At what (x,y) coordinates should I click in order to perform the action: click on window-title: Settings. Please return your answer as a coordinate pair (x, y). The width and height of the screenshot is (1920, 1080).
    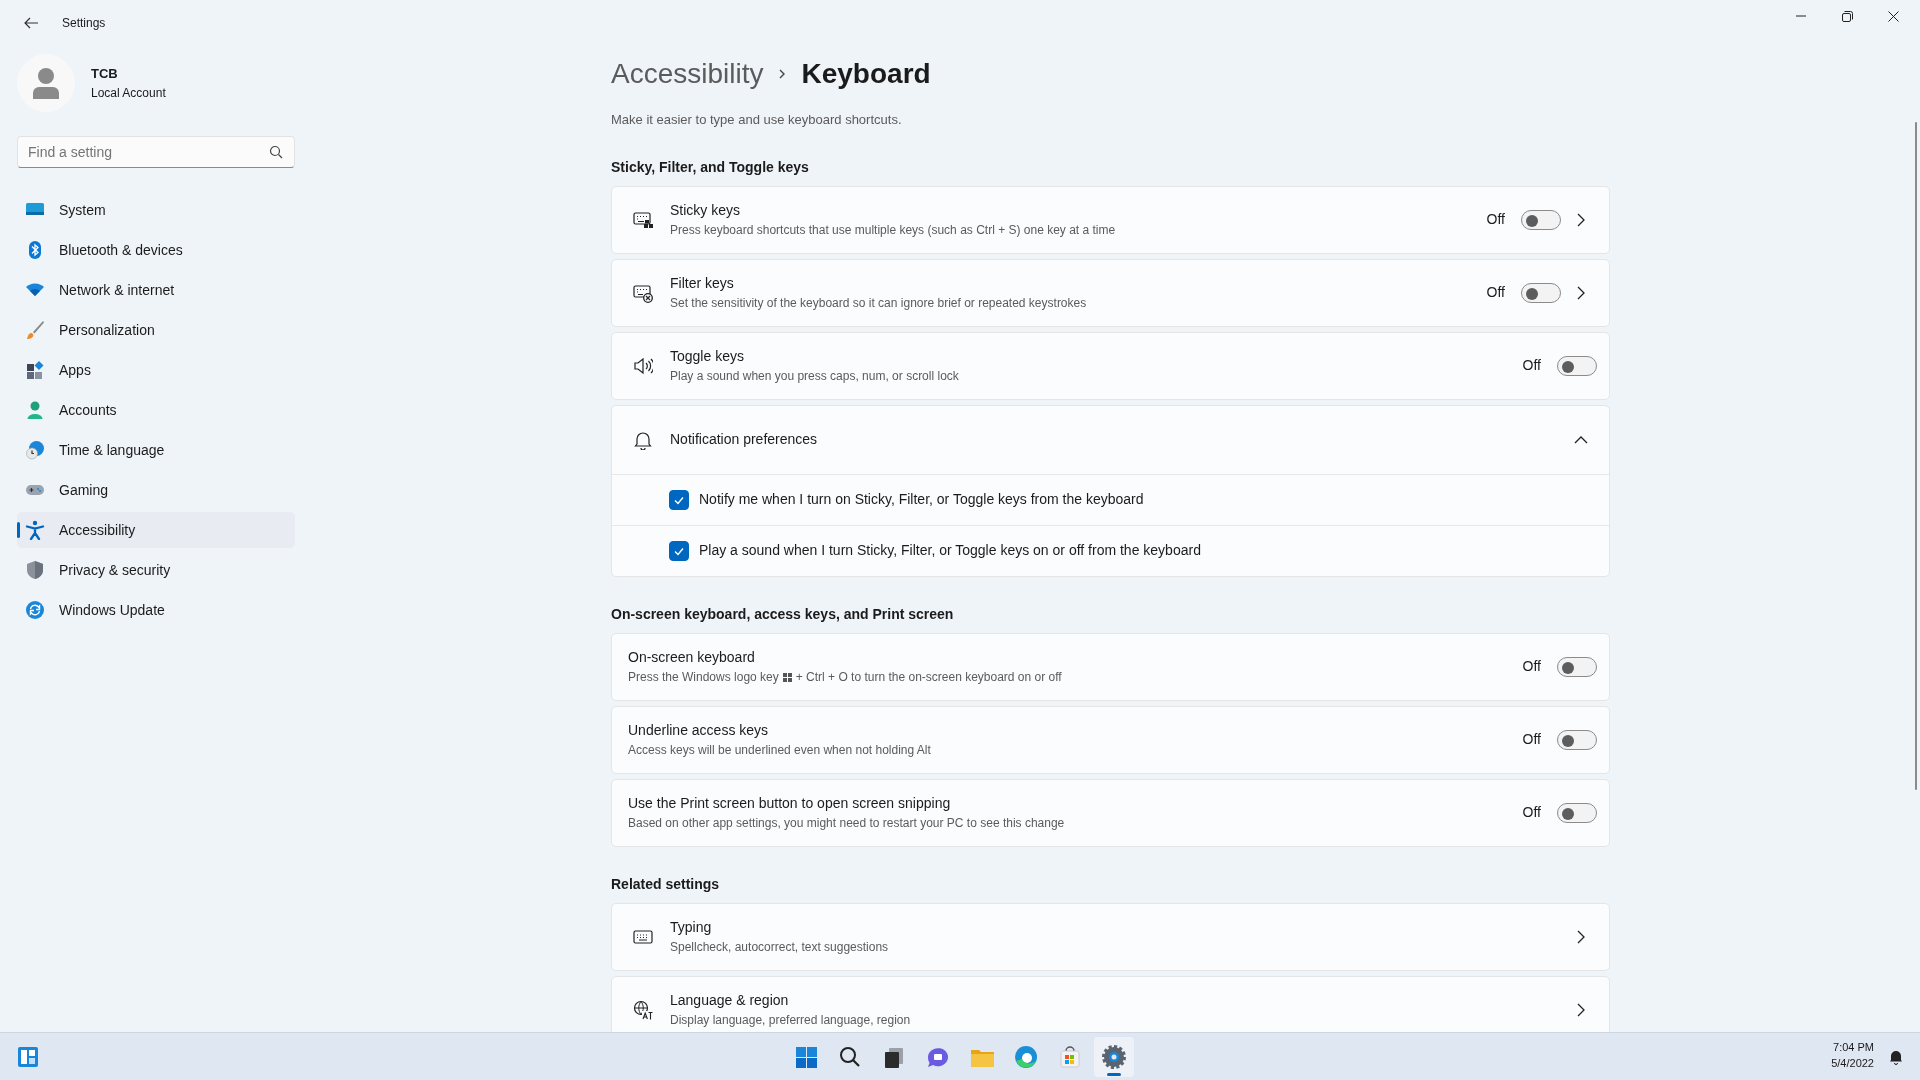
    Looking at the image, I should click on (84, 23).